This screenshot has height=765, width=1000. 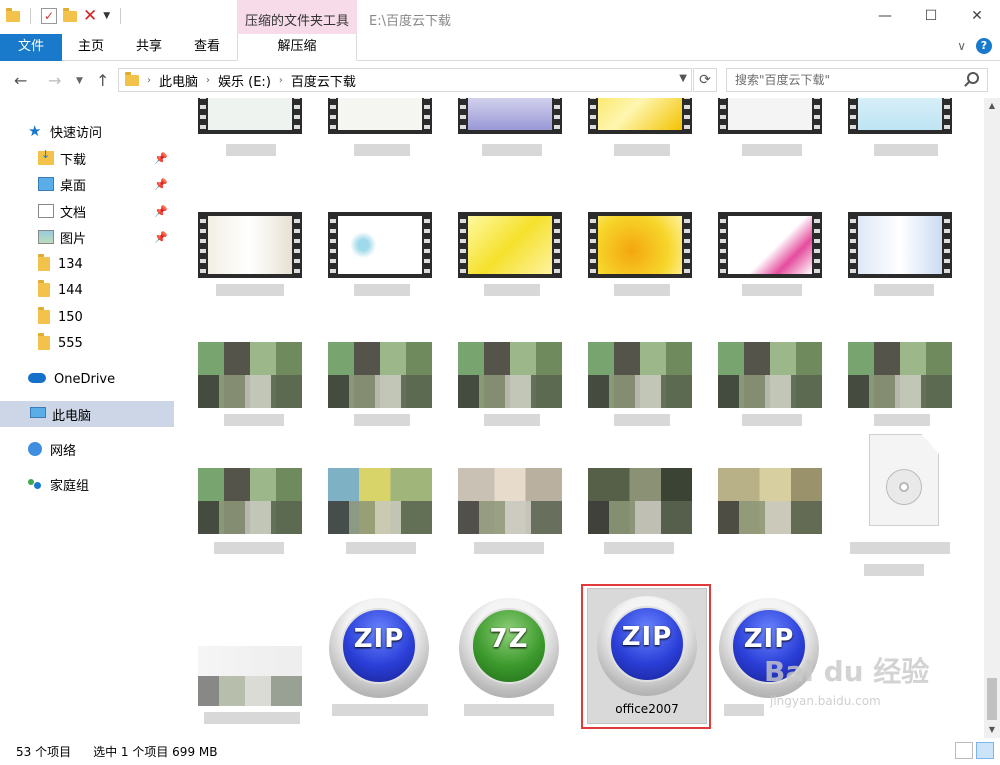 I want to click on tab-home: 主页, so click(x=91, y=47).